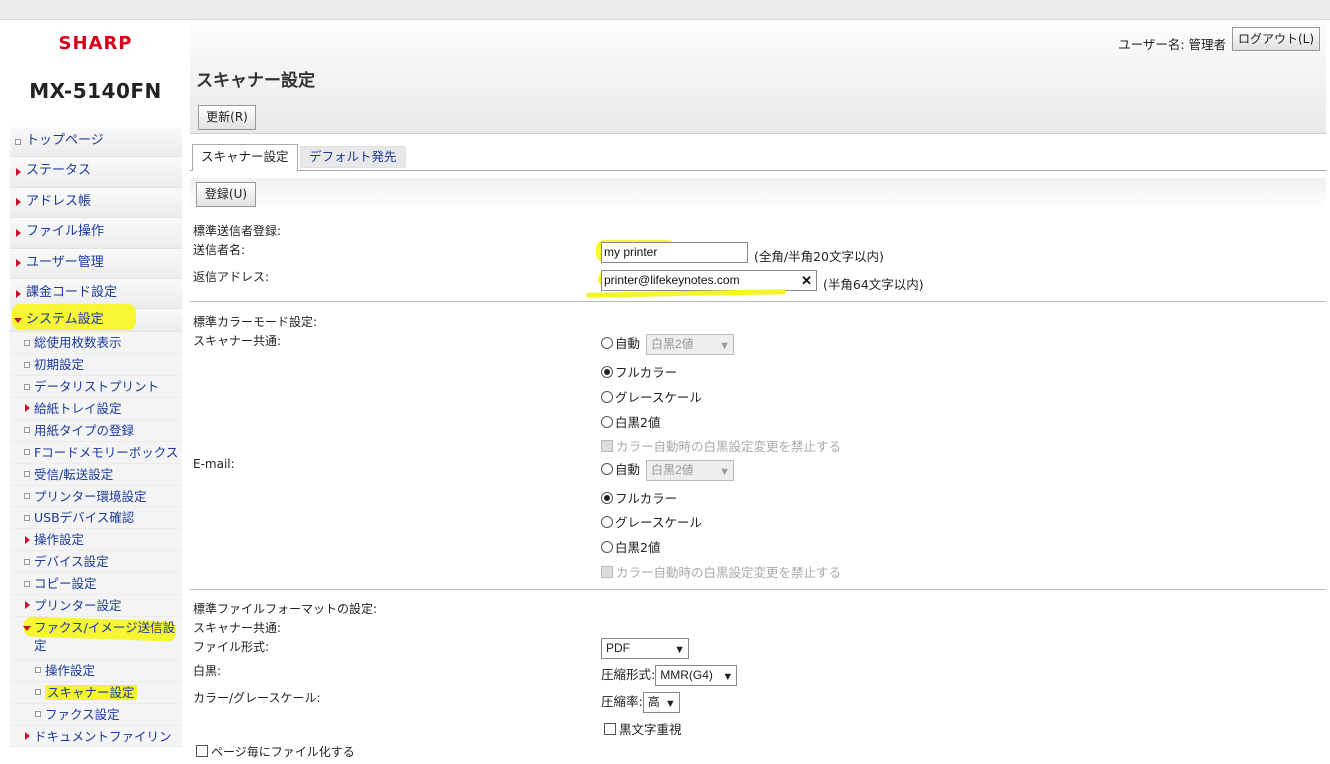  Describe the element at coordinates (255, 81) in the screenshot. I see `page-title: スキャナー設定` at that location.